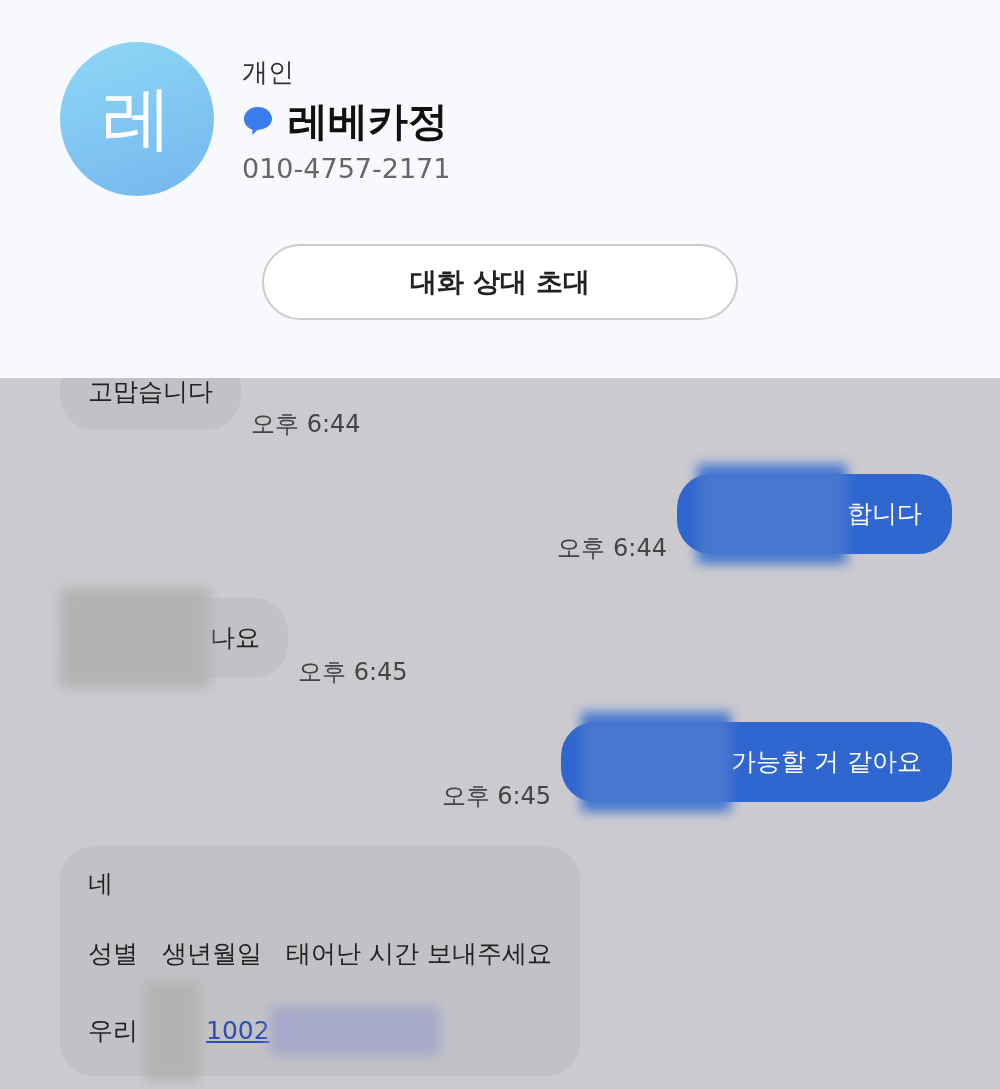 The height and width of the screenshot is (1089, 1000). I want to click on message-text: 가능할 거 같아요, so click(826, 762).